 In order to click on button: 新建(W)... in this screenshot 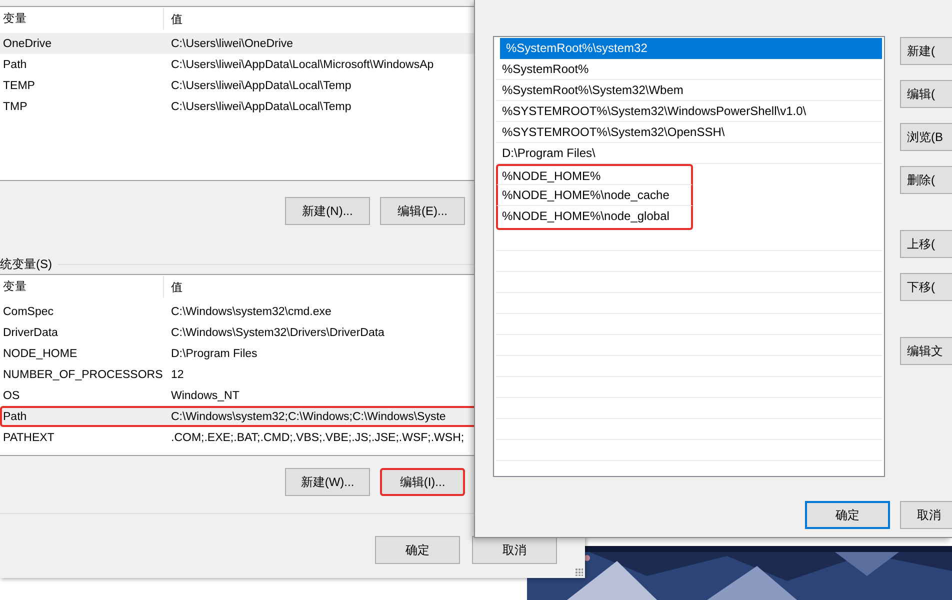, I will do `click(327, 482)`.